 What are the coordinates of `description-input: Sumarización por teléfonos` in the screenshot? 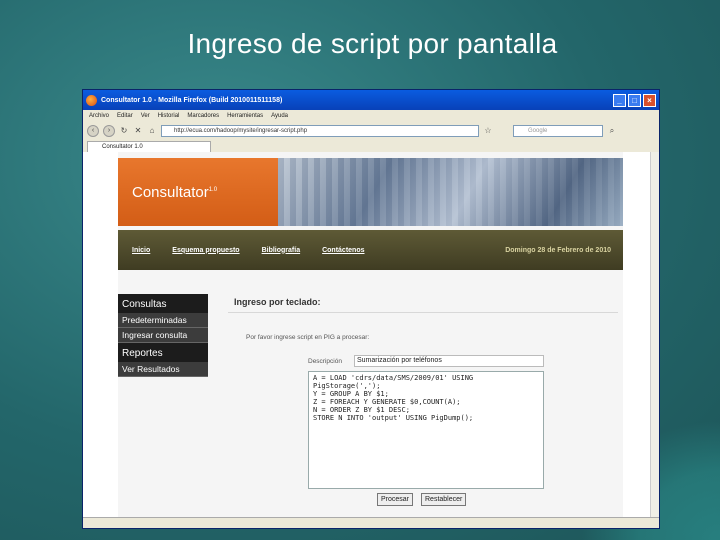 It's located at (449, 361).